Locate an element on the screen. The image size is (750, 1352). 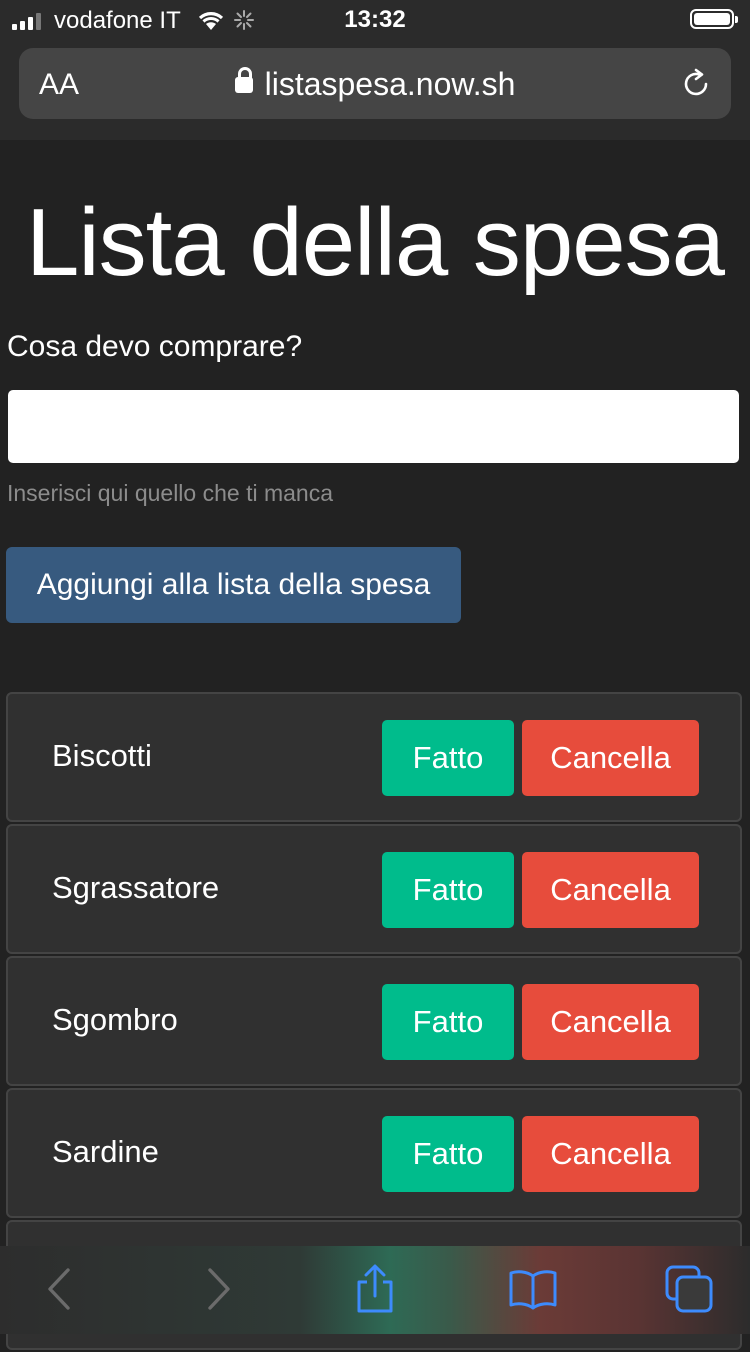
bookmarks-icon is located at coordinates (533, 1289).